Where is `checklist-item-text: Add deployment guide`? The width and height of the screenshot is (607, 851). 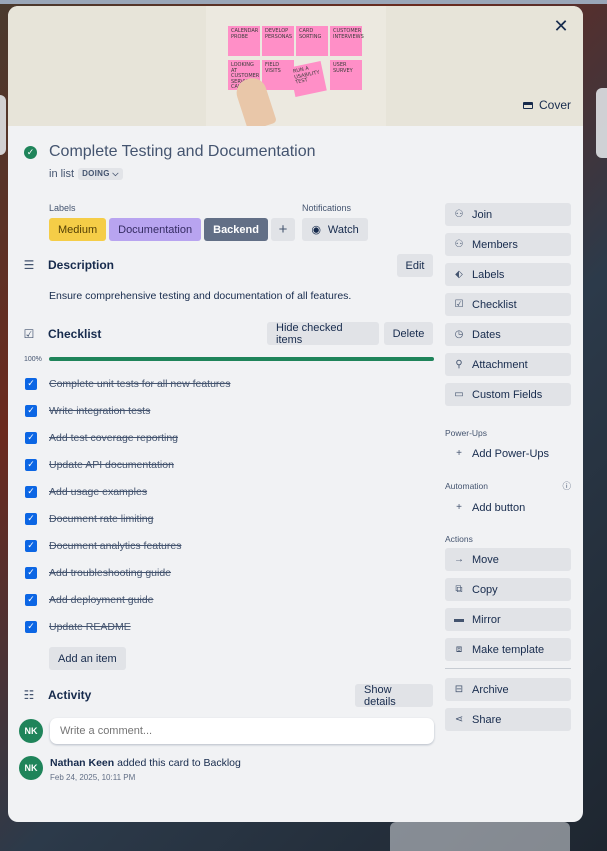 checklist-item-text: Add deployment guide is located at coordinates (101, 600).